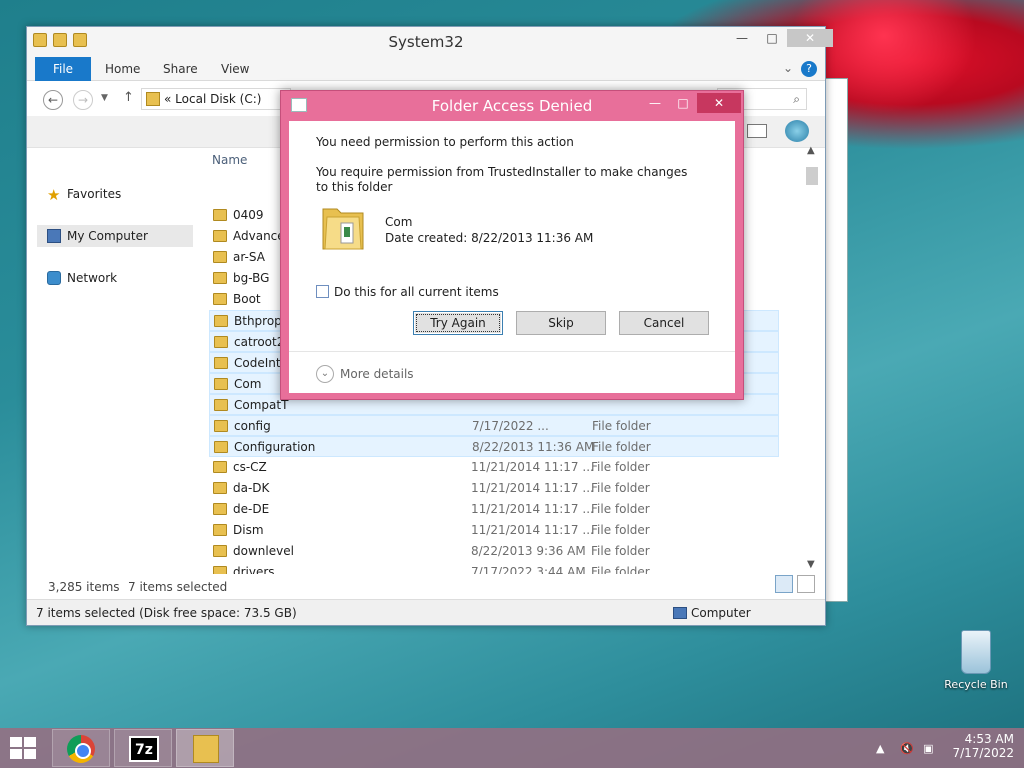 Image resolution: width=1024 pixels, height=768 pixels. I want to click on show-hidden-icons-arrow-icon: ▲, so click(880, 748).